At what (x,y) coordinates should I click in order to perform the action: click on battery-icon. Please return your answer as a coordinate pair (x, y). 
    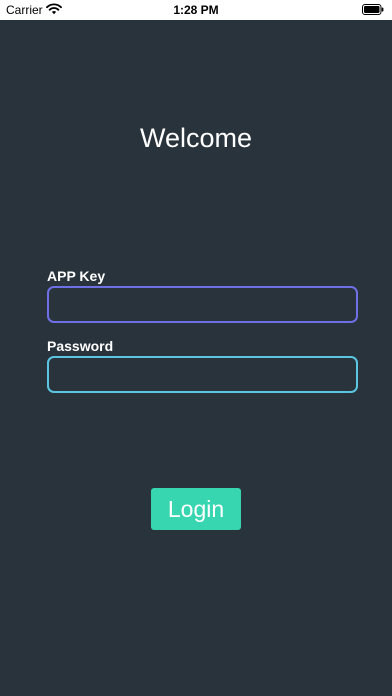
    Looking at the image, I should click on (373, 9).